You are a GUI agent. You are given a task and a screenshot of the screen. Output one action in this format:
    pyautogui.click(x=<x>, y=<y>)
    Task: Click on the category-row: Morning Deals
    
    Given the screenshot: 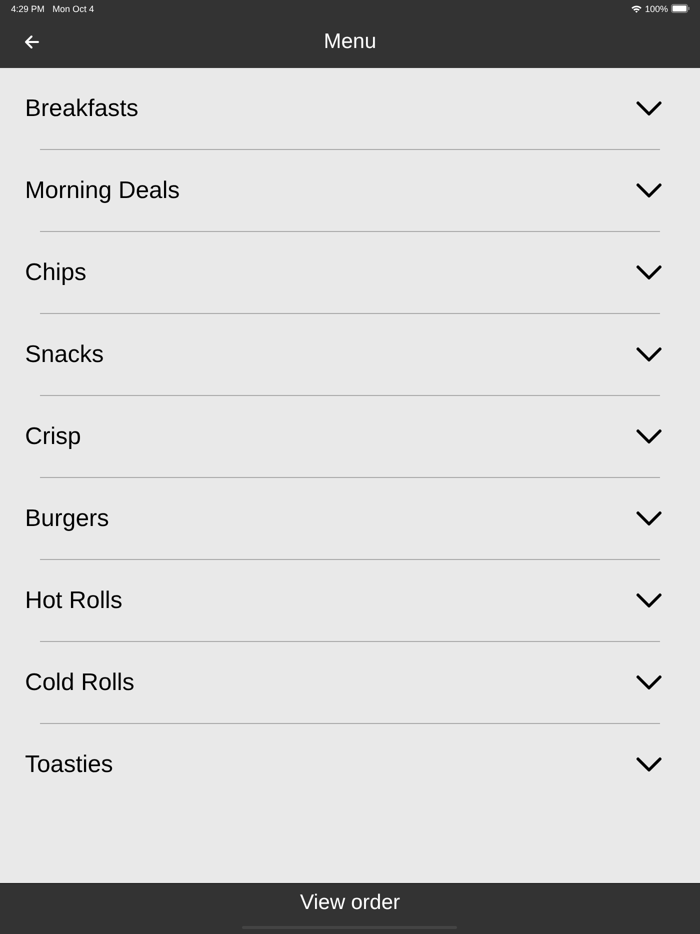 What is the action you would take?
    pyautogui.click(x=350, y=190)
    